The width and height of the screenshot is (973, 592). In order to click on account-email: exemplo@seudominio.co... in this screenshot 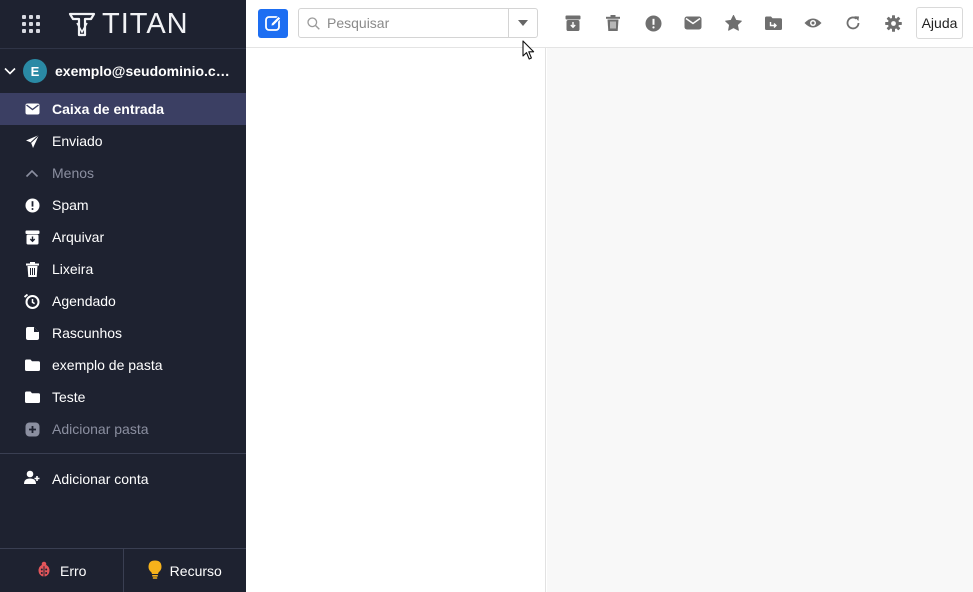, I will do `click(144, 71)`.